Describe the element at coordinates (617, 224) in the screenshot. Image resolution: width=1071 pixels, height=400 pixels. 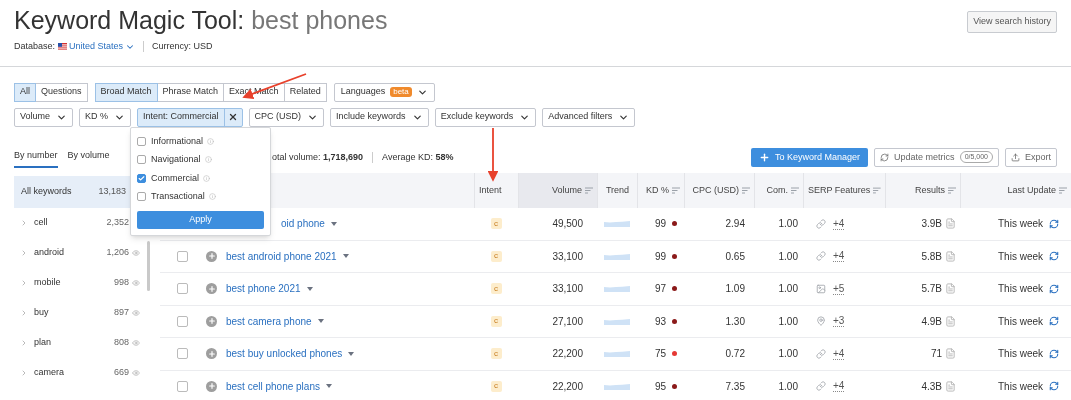
I see `trend-sparkline` at that location.